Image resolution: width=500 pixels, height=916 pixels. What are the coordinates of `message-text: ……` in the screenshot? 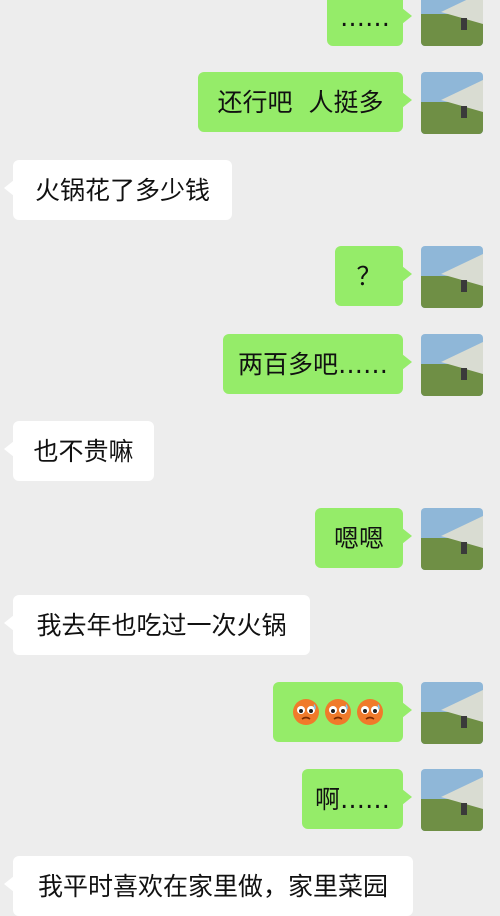 It's located at (365, 17).